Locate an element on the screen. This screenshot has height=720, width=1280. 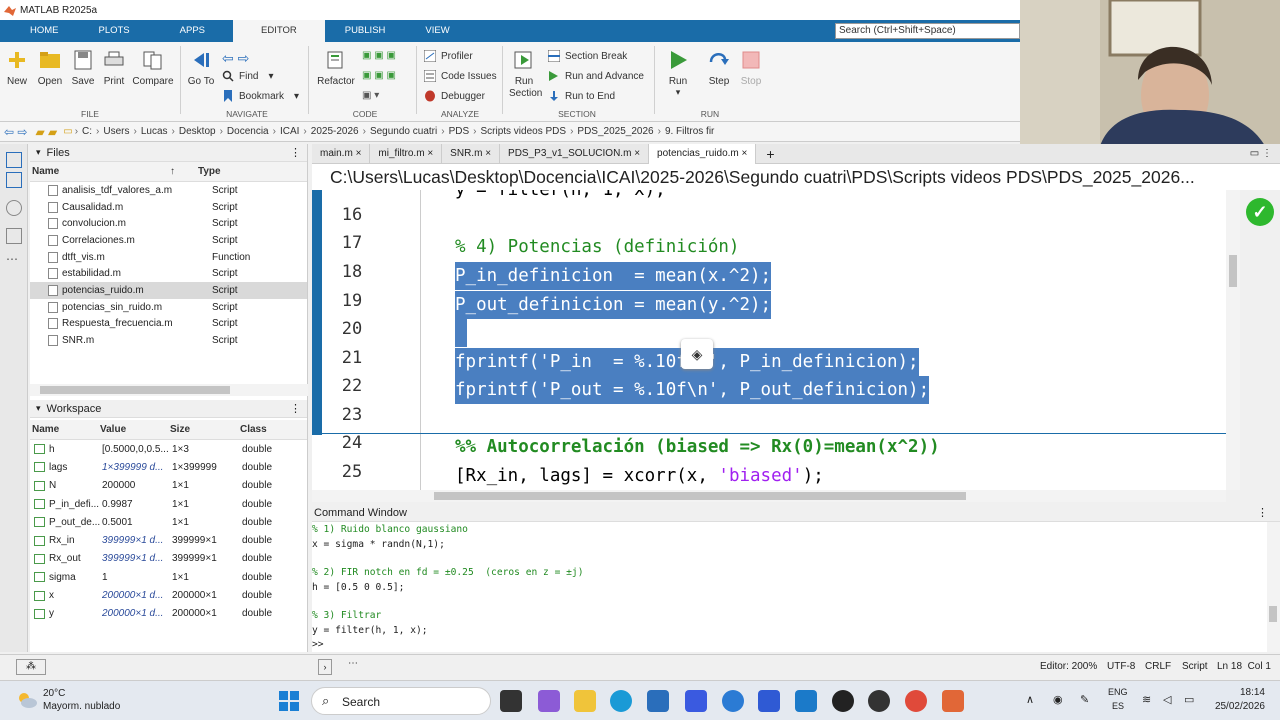
search-input: Search (Ctrl+Shift+Space) is located at coordinates (927, 31).